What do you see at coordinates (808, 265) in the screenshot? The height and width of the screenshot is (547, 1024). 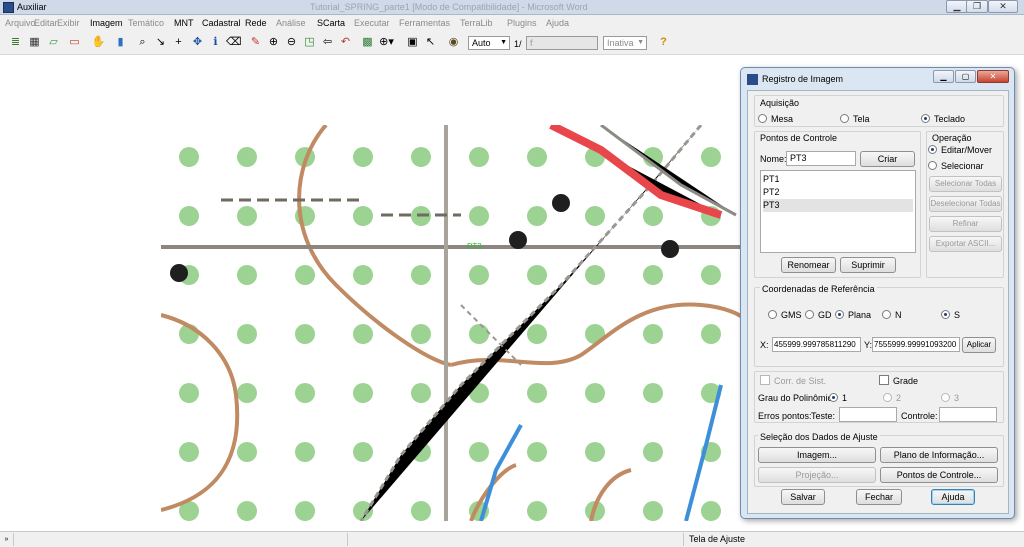 I see `renomear-button: Renomear` at bounding box center [808, 265].